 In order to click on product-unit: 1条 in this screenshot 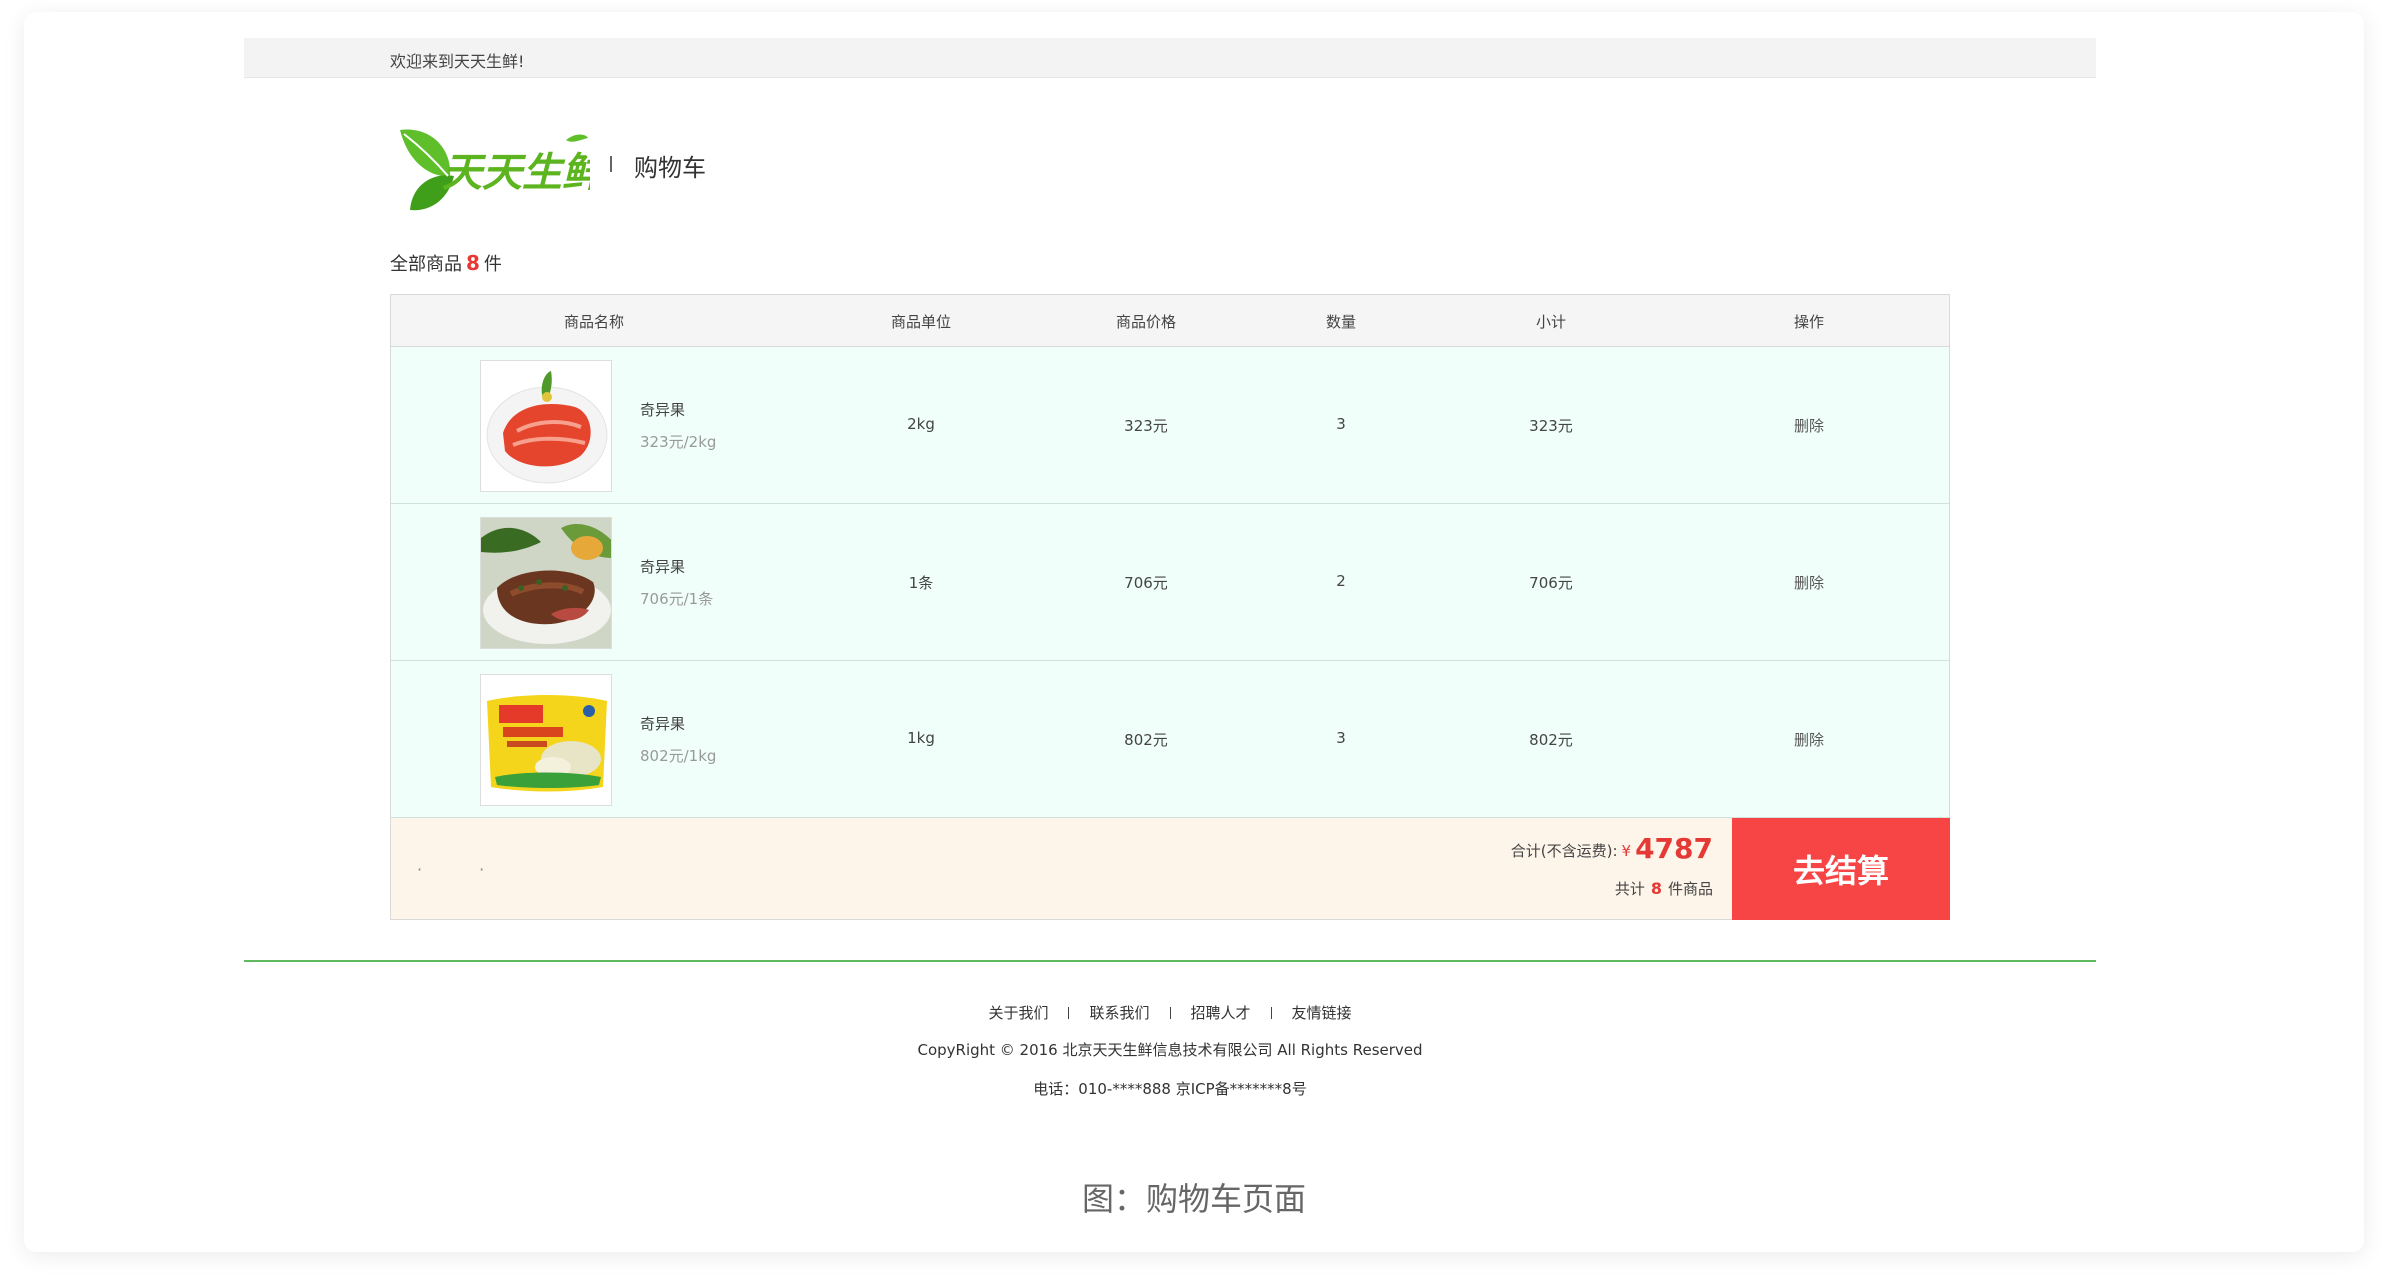, I will do `click(921, 583)`.